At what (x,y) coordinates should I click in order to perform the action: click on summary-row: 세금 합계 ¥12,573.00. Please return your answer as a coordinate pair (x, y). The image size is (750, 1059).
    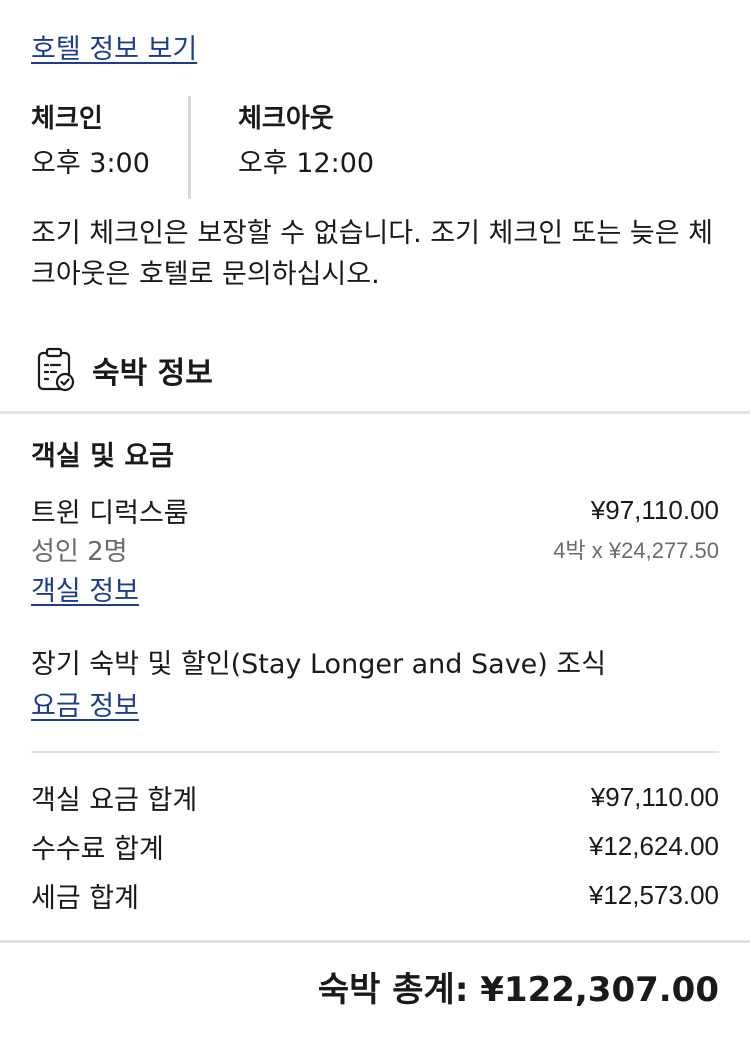
    Looking at the image, I should click on (375, 895).